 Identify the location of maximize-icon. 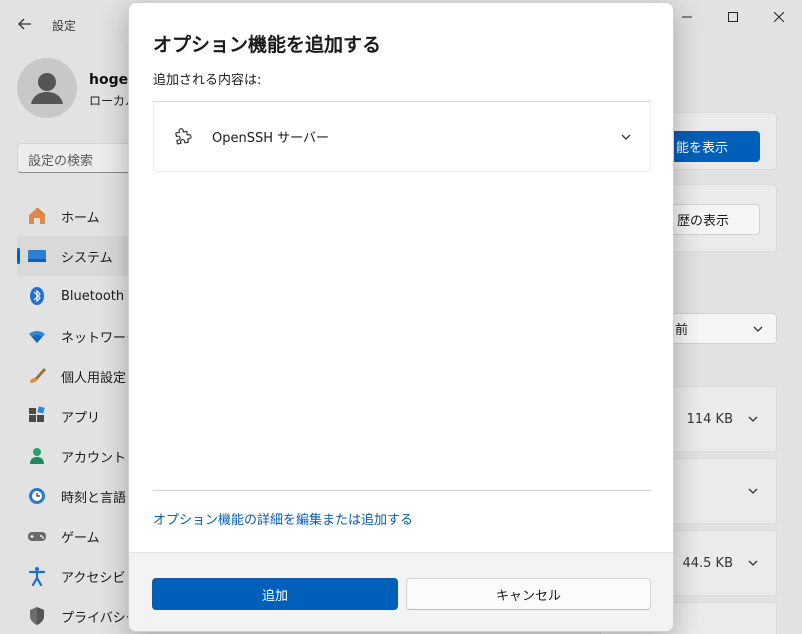
(733, 17).